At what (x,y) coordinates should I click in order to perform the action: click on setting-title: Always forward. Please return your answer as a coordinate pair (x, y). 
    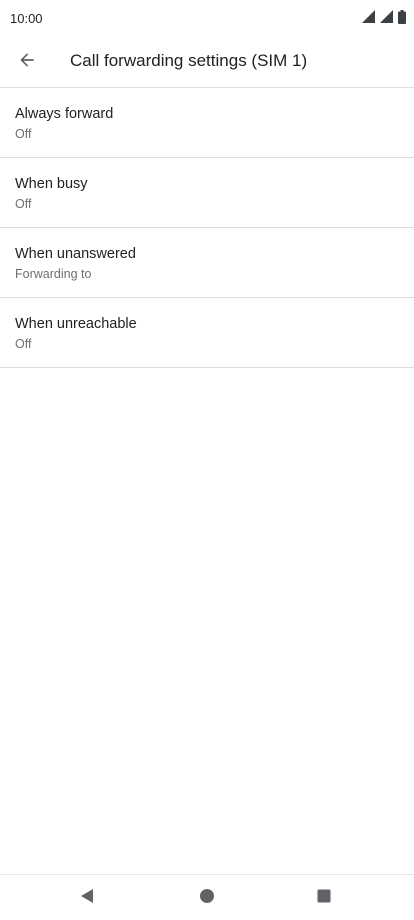
    Looking at the image, I should click on (64, 114).